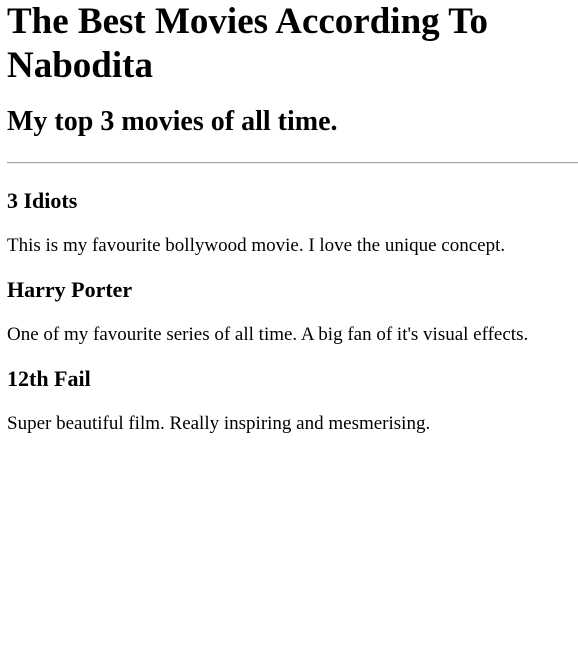  Describe the element at coordinates (49, 378) in the screenshot. I see `movie-title: 12th Fail` at that location.